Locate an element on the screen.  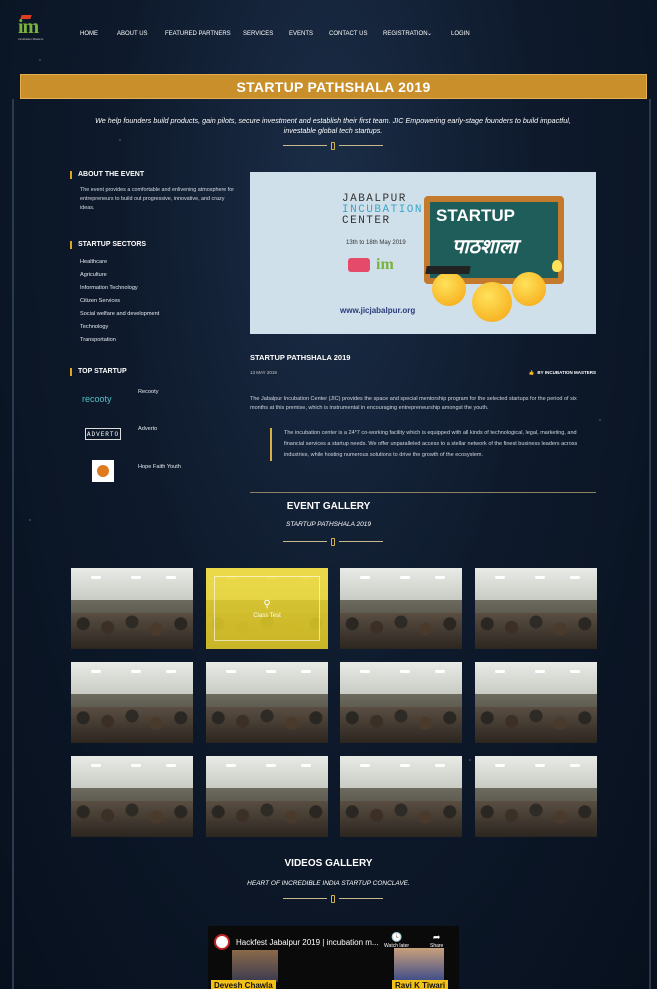
nav-registration: REGISTRATION is located at coordinates (405, 34).